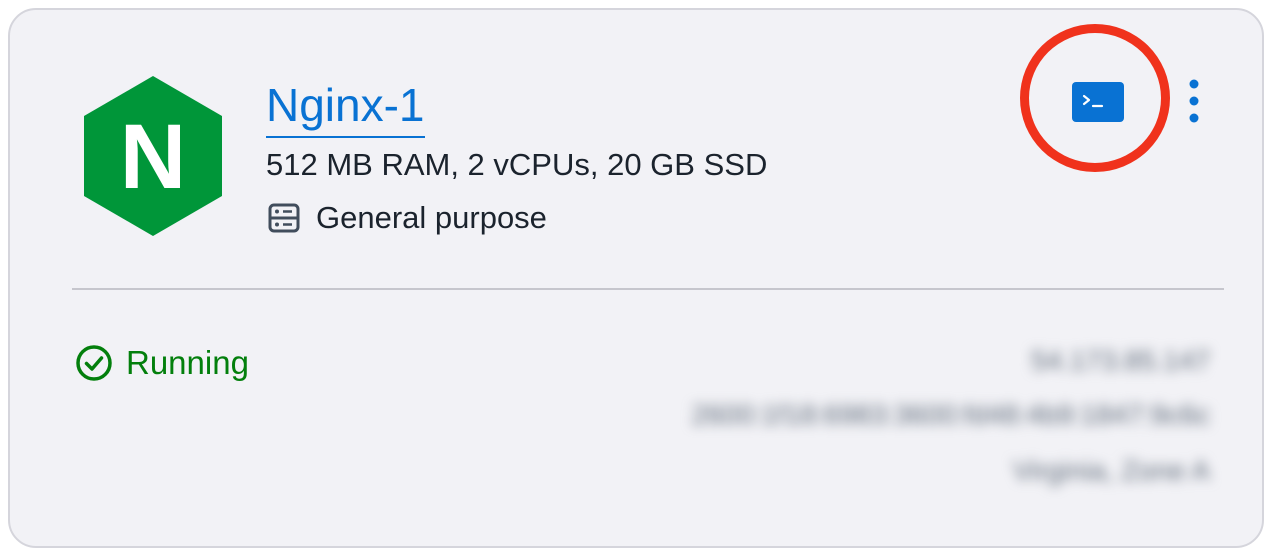  I want to click on status-label: Running, so click(187, 362).